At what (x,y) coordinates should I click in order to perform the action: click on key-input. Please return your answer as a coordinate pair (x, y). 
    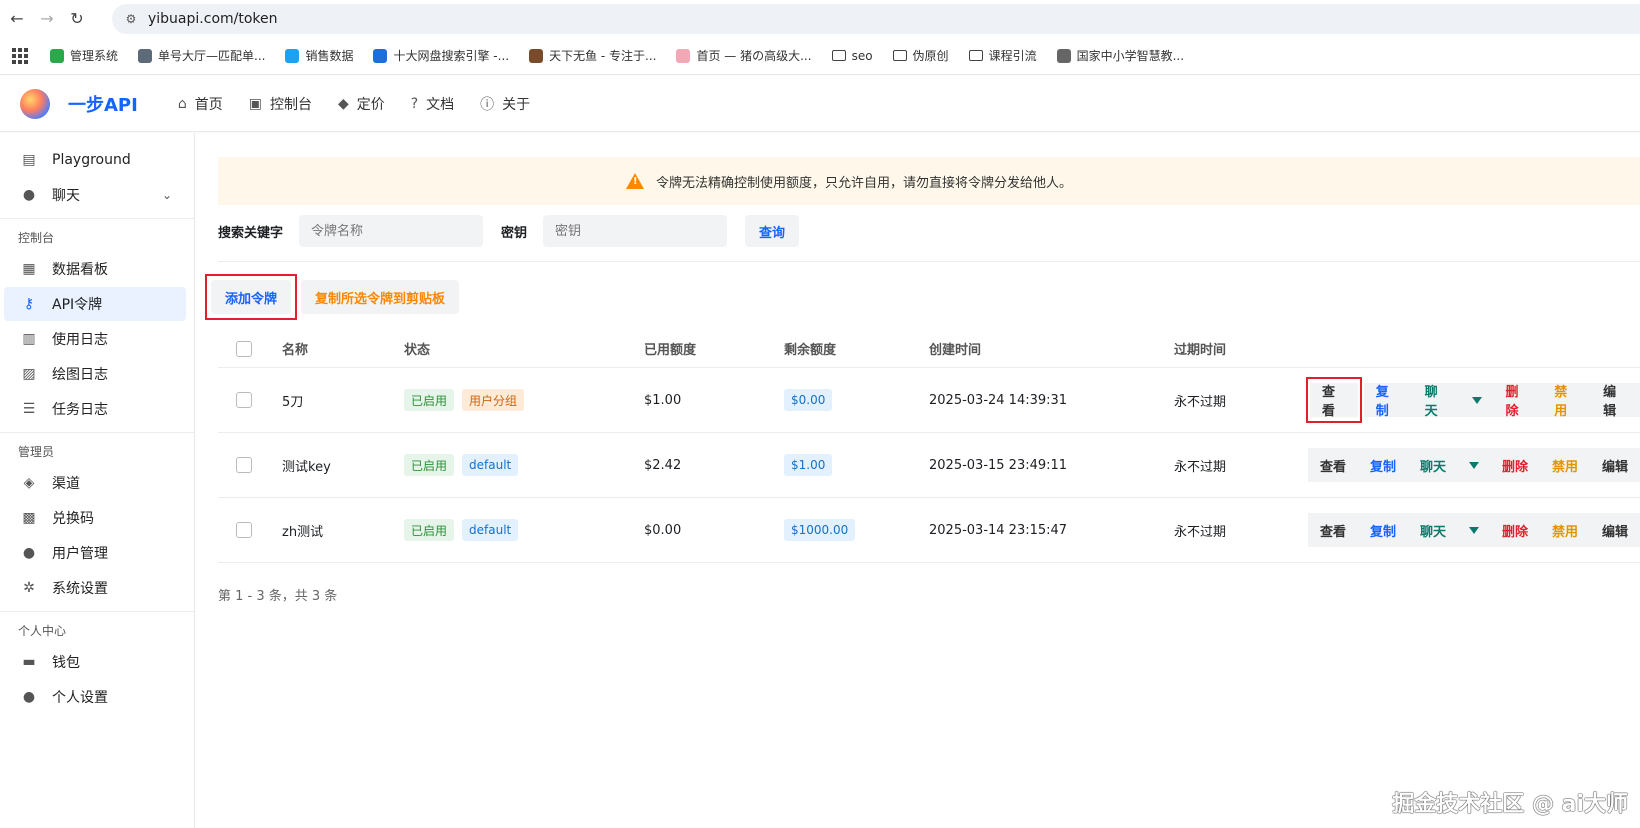
    Looking at the image, I should click on (635, 231).